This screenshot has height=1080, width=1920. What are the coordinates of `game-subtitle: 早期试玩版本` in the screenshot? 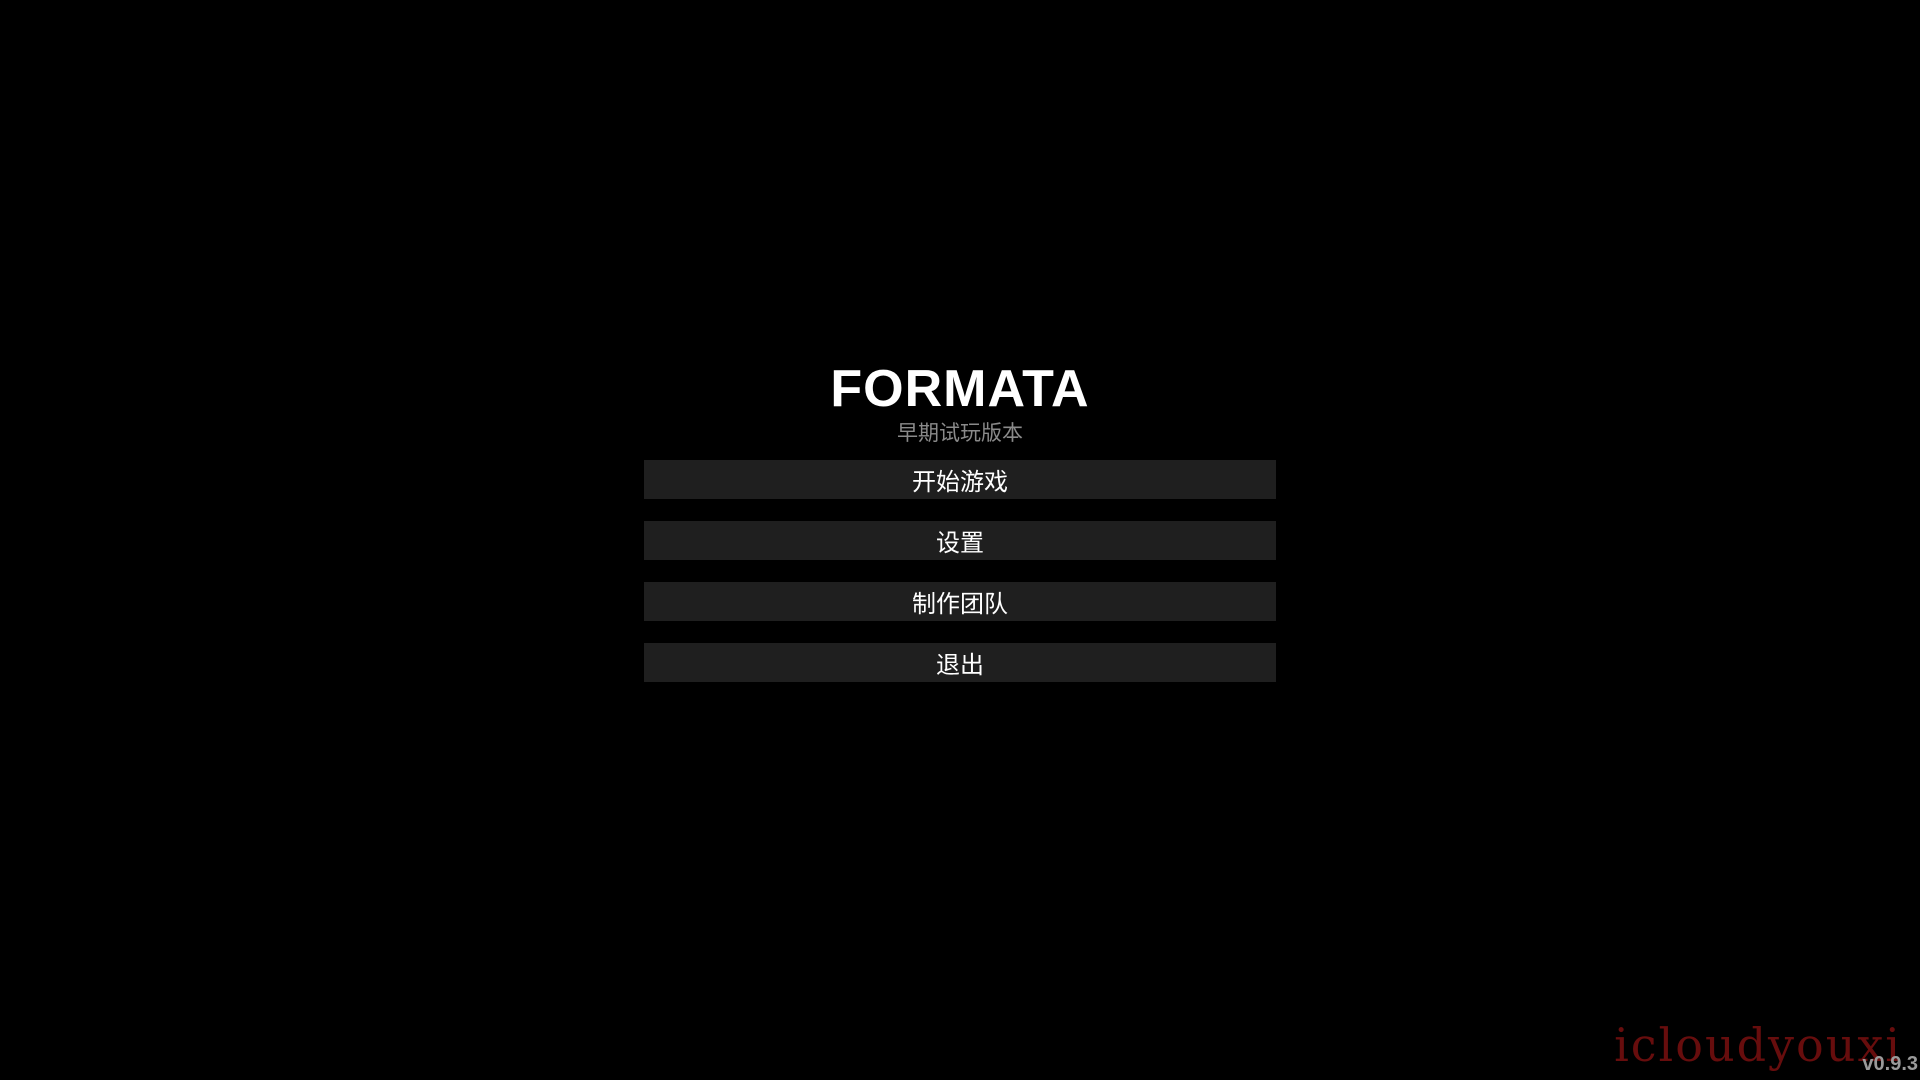 It's located at (960, 433).